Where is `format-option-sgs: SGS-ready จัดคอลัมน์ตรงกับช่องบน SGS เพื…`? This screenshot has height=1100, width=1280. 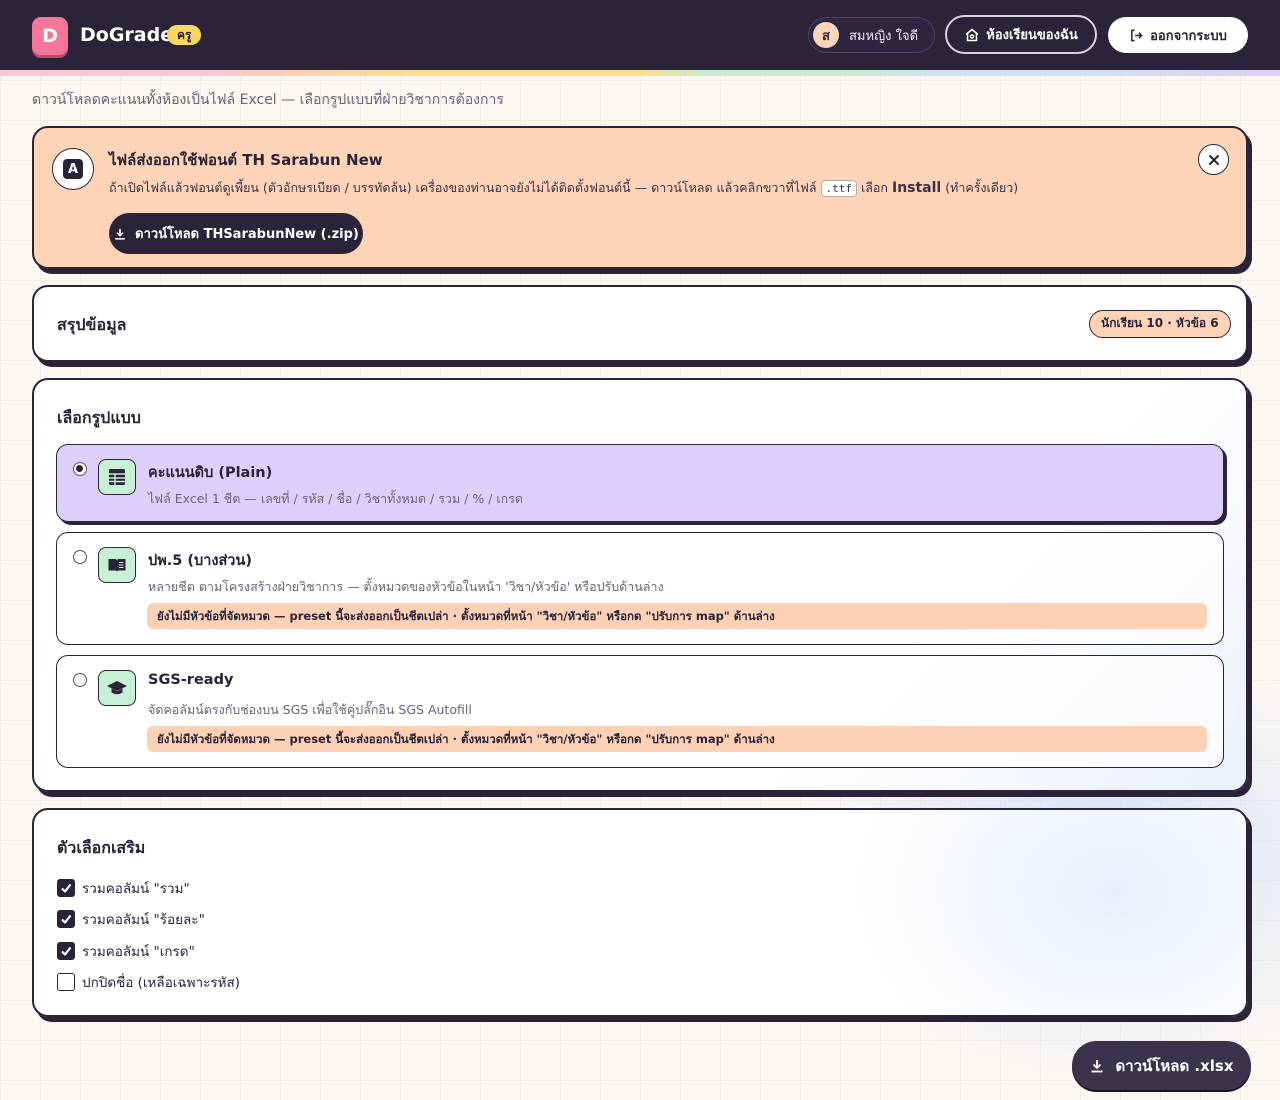
format-option-sgs: SGS-ready จัดคอลัมน์ตรงกับช่องบน SGS เพื… is located at coordinates (640, 711).